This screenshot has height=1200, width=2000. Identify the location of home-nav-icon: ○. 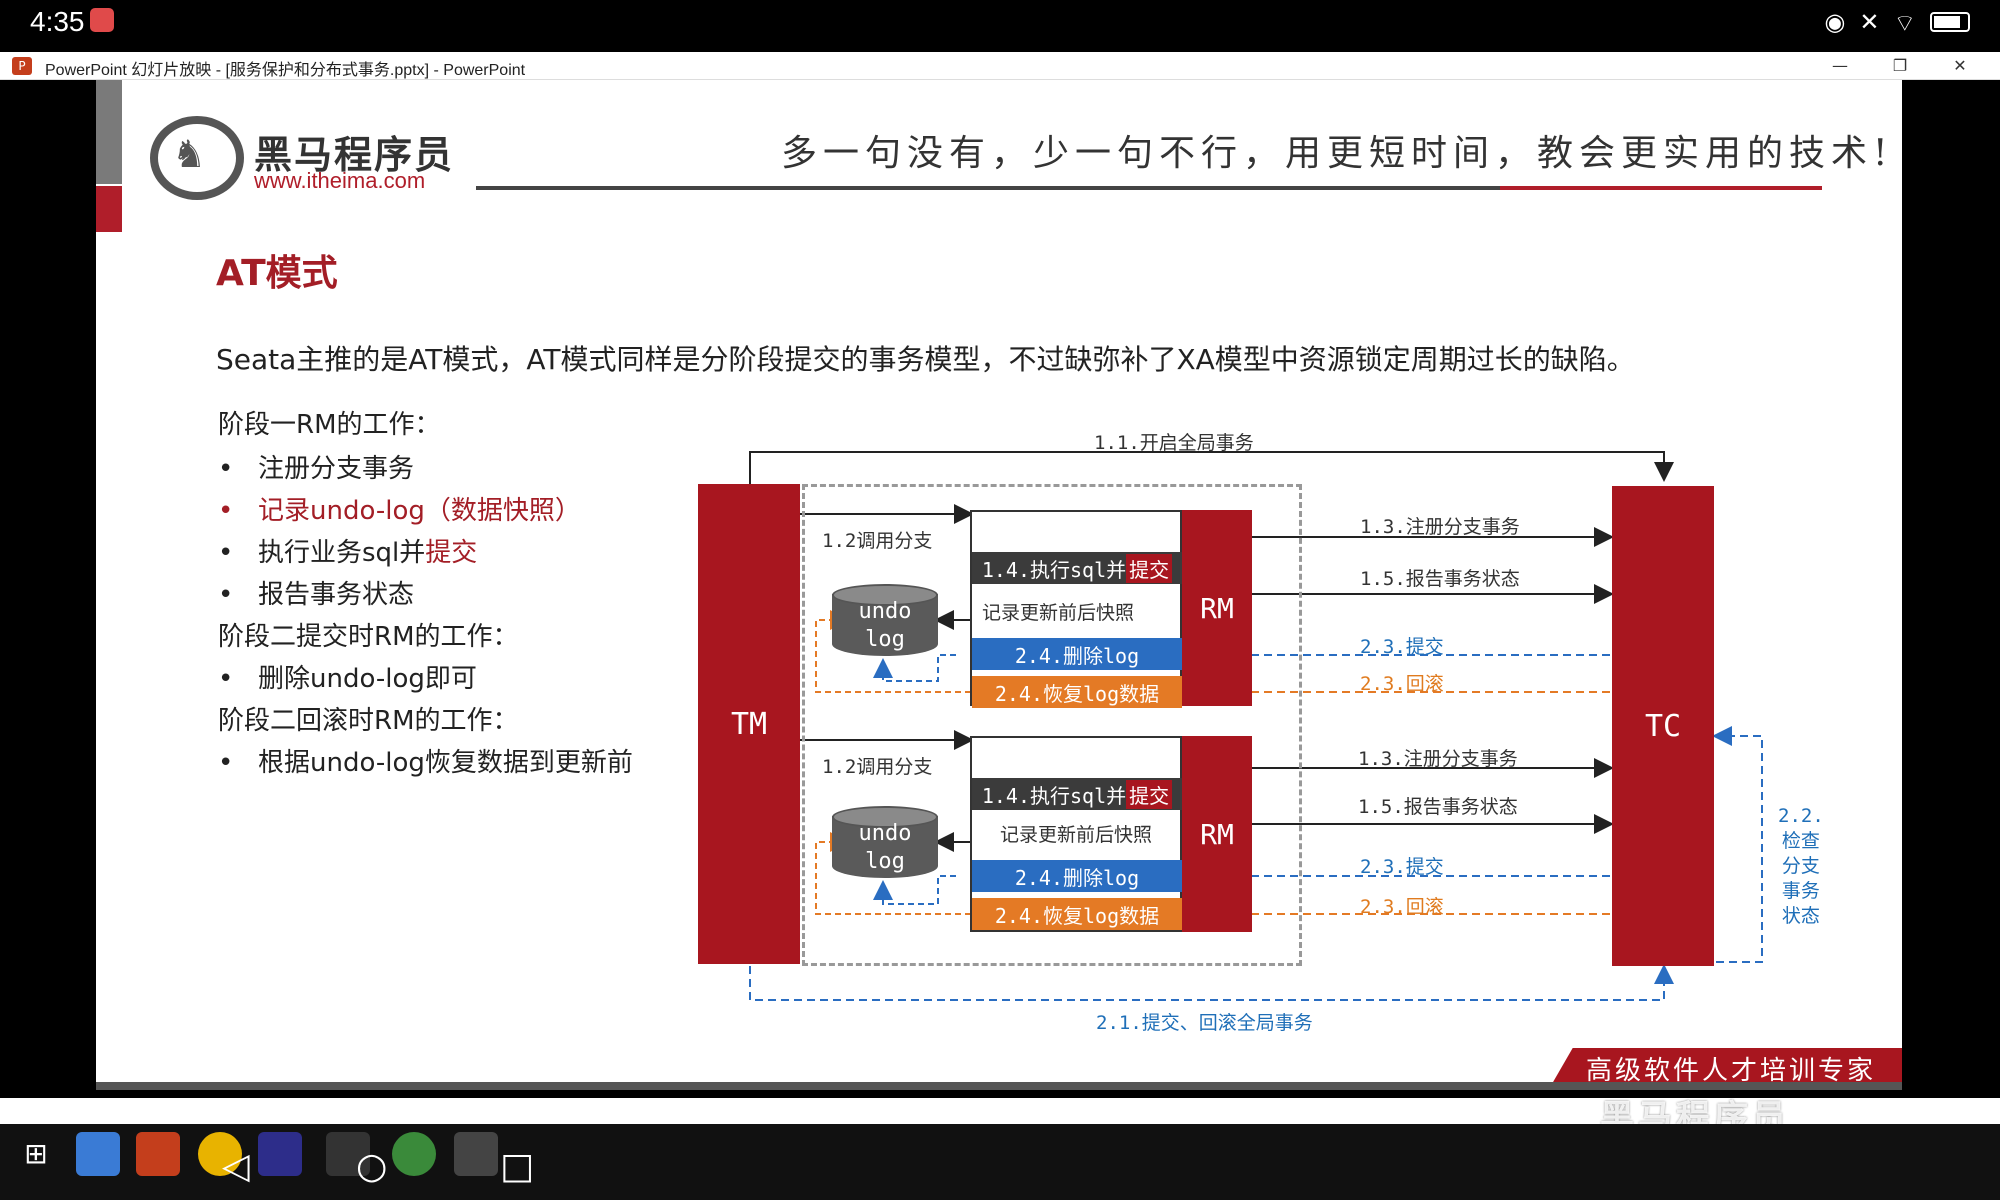
(371, 1166).